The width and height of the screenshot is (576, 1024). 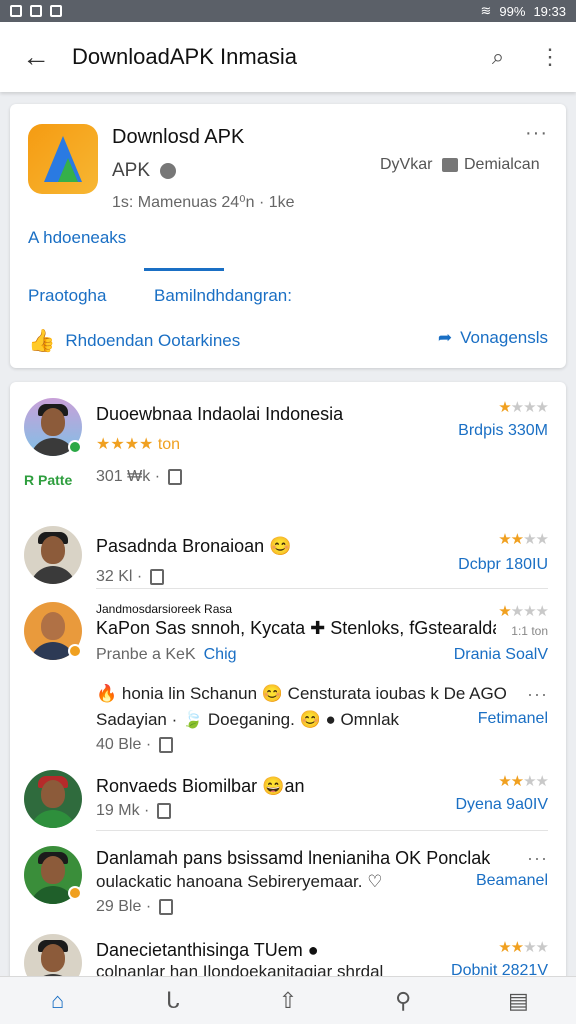 What do you see at coordinates (146, 654) in the screenshot?
I see `review-sub-text: Pranbe a KeK` at bounding box center [146, 654].